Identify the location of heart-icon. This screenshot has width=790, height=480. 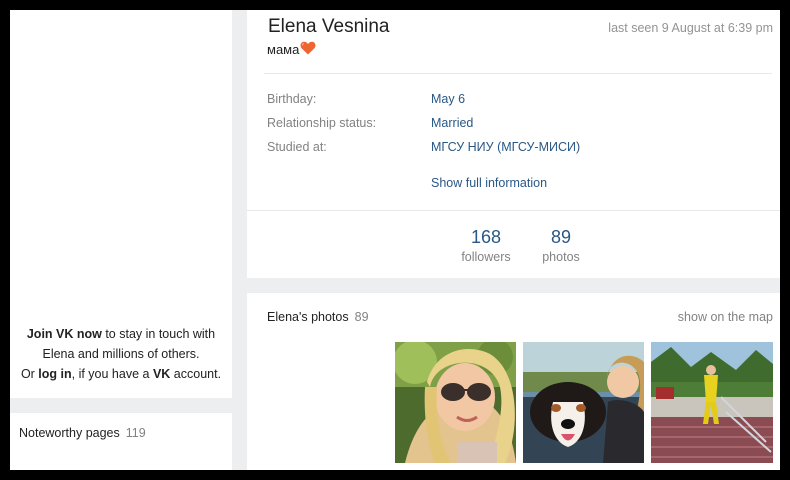
(308, 49).